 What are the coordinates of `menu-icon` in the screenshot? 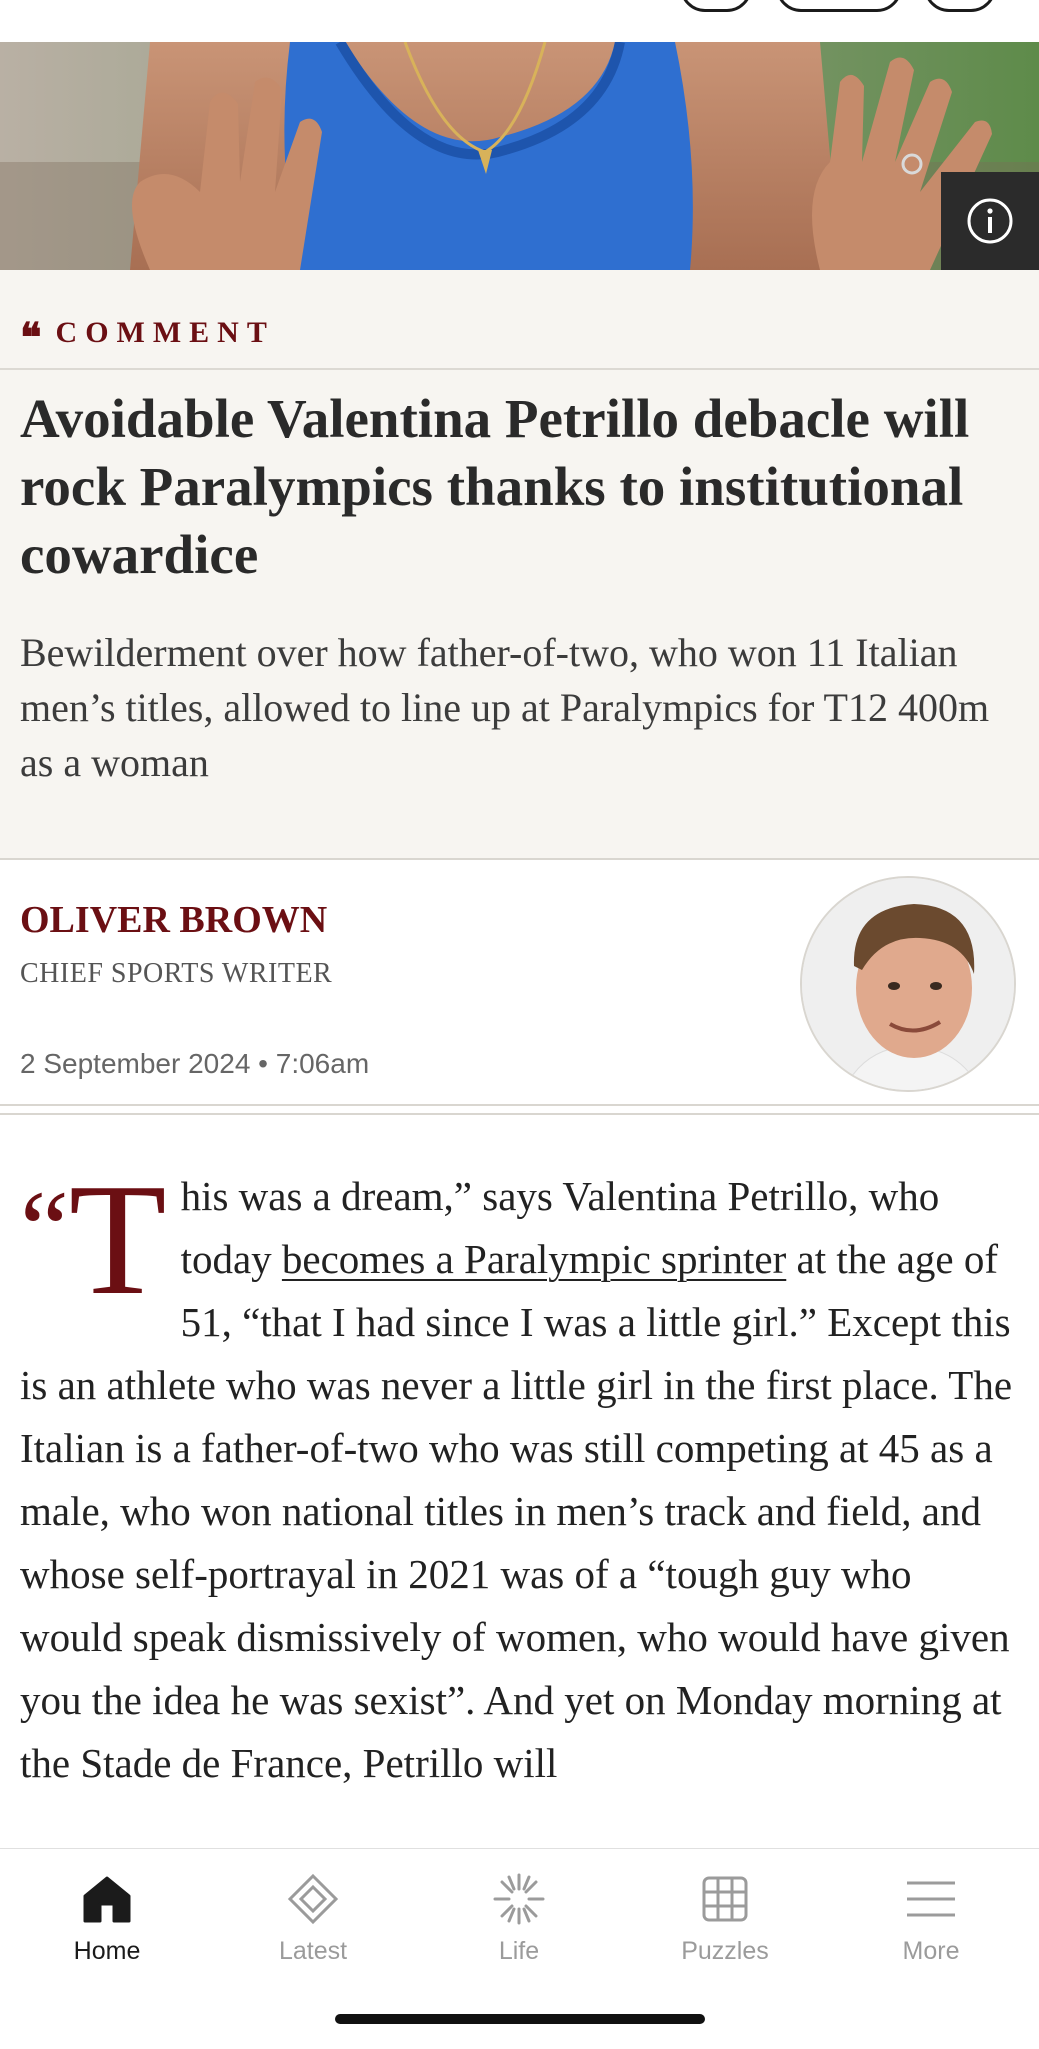 It's located at (931, 1899).